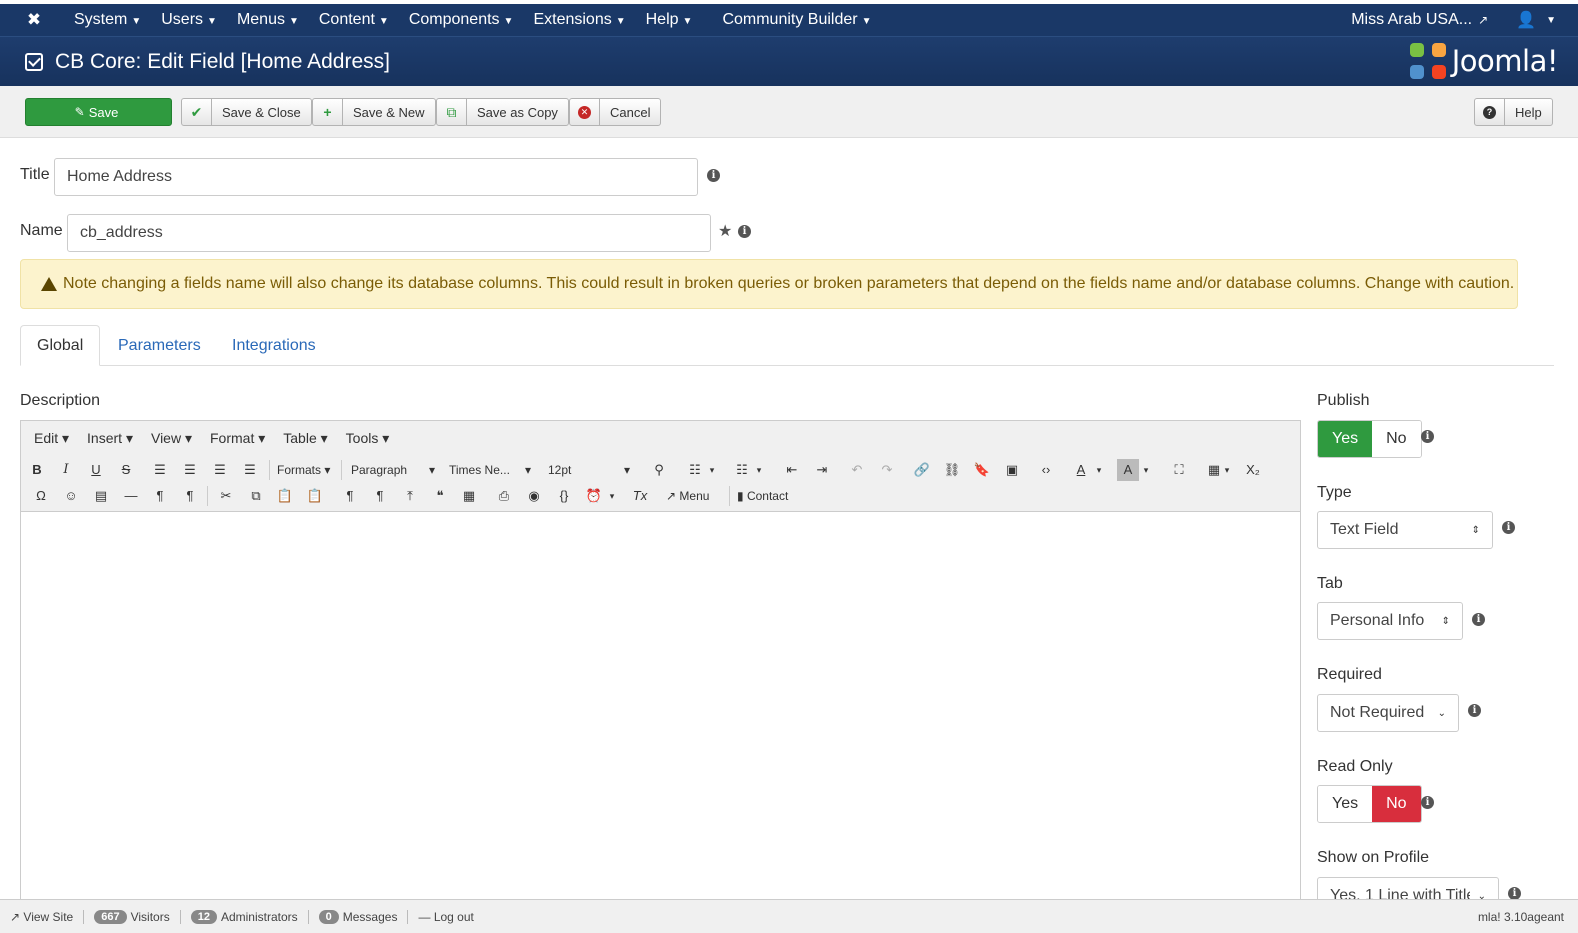 Image resolution: width=1578 pixels, height=933 pixels. What do you see at coordinates (615, 112) in the screenshot?
I see `cancel-button: ✕ Cancel` at bounding box center [615, 112].